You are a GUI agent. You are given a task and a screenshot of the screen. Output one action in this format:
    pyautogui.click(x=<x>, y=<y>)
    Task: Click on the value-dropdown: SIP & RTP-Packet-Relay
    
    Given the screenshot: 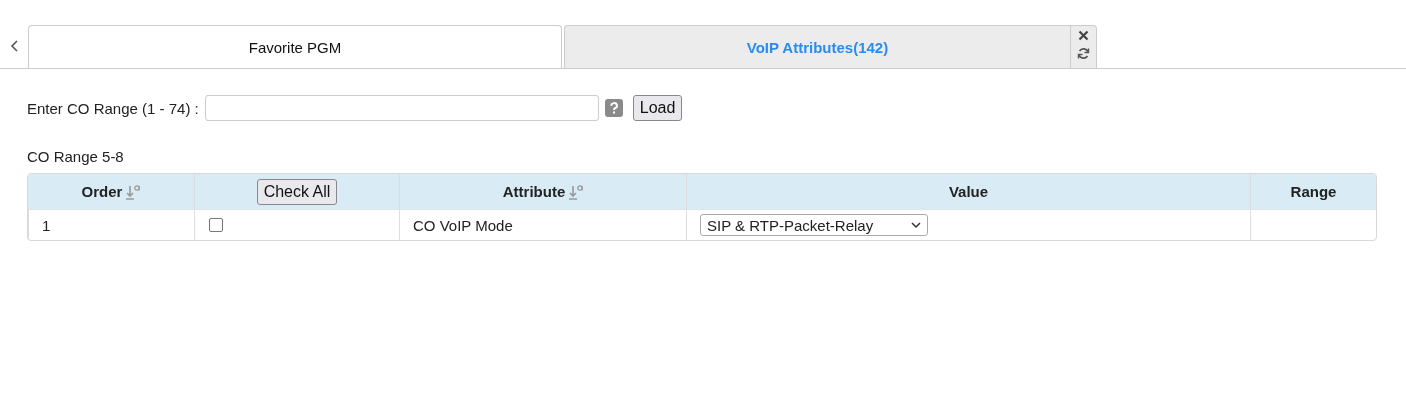 What is the action you would take?
    pyautogui.click(x=814, y=225)
    